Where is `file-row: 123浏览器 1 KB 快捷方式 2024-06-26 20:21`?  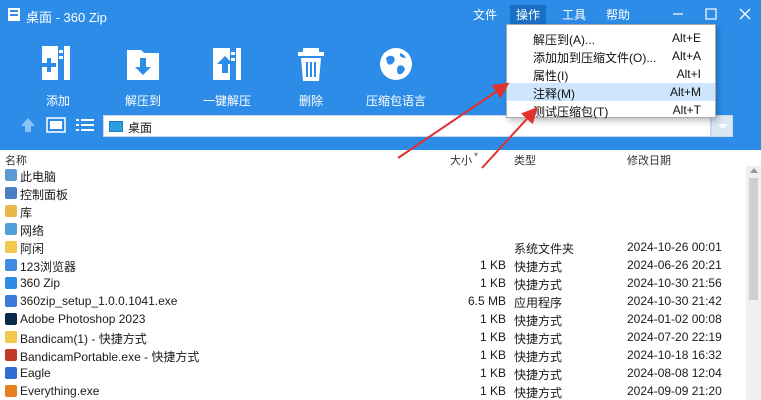 file-row: 123浏览器 1 KB 快捷方式 2024-06-26 20:21 is located at coordinates (373, 265).